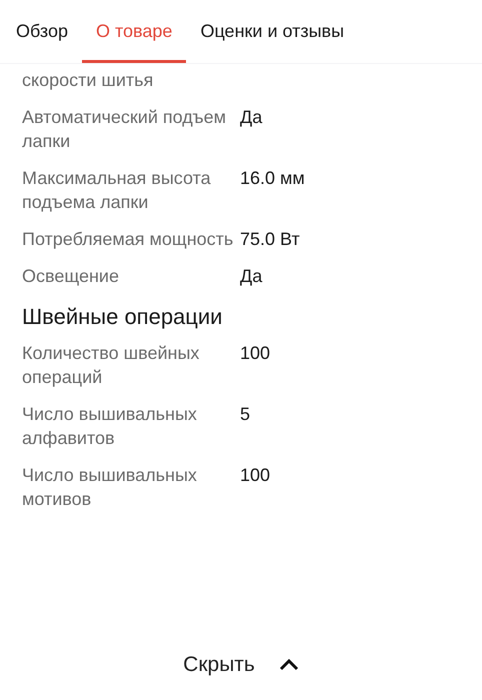  Describe the element at coordinates (122, 317) in the screenshot. I see `section-heading: Швейные операции` at that location.